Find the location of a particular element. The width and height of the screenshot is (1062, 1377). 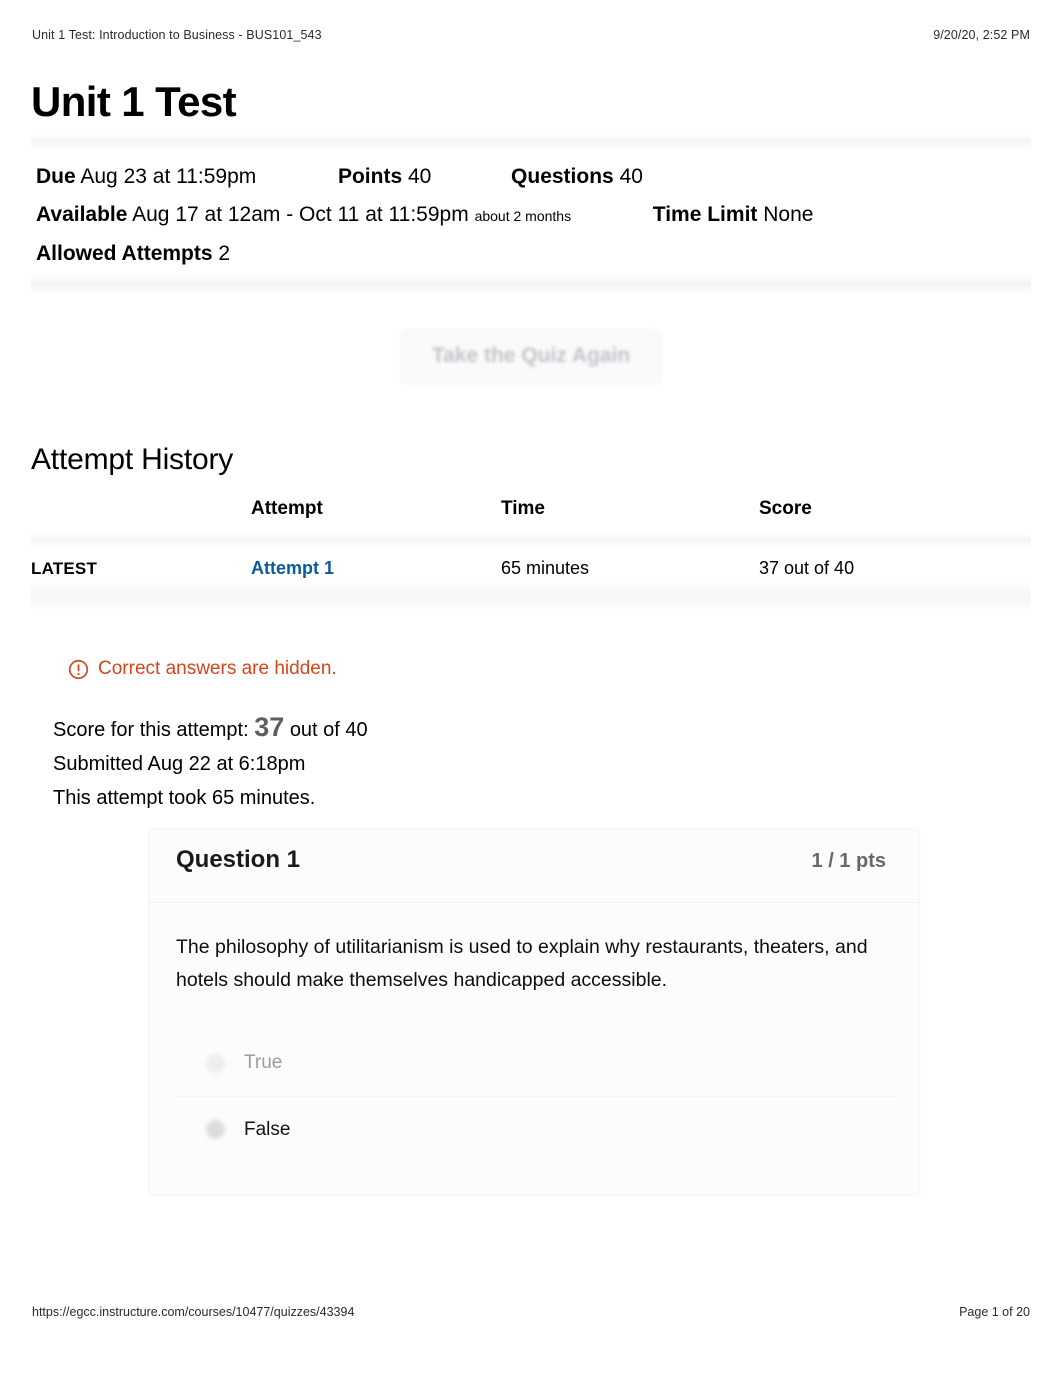

attempt-1-link: Attempt 1 is located at coordinates (292, 568).